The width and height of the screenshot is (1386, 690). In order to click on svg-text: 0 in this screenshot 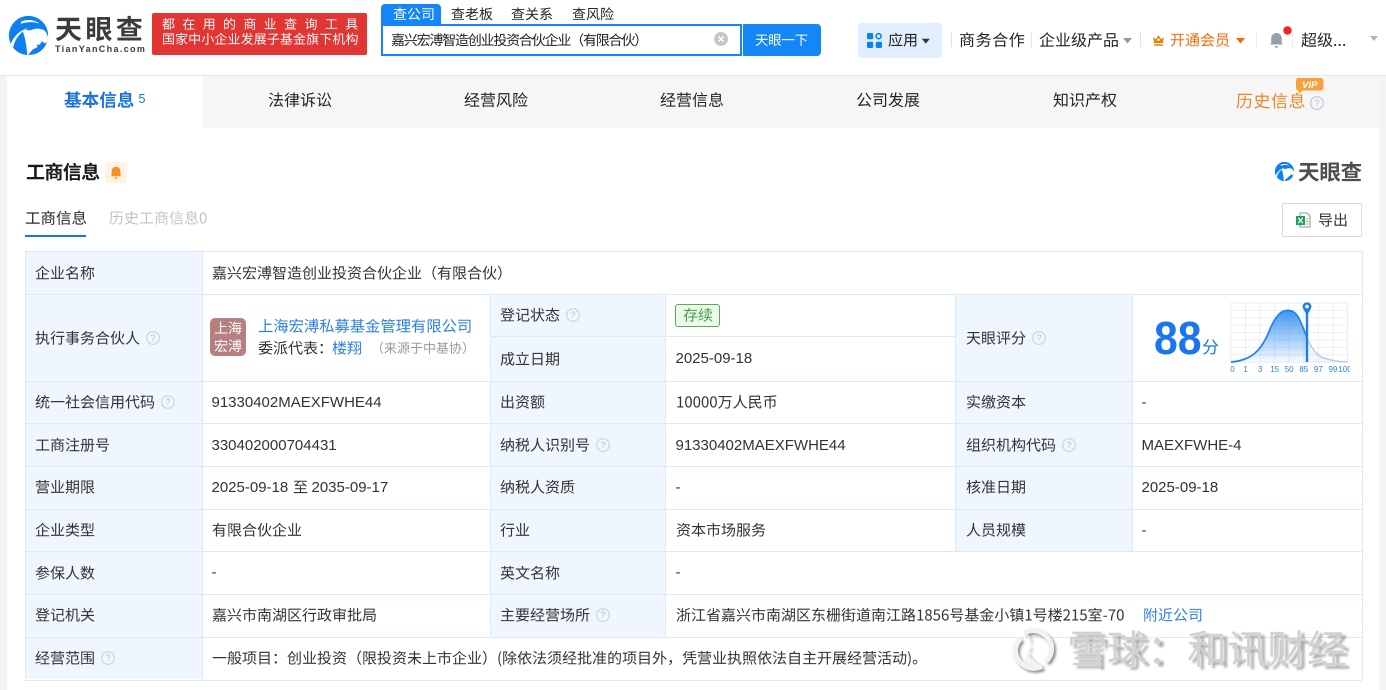, I will do `click(1232, 369)`.